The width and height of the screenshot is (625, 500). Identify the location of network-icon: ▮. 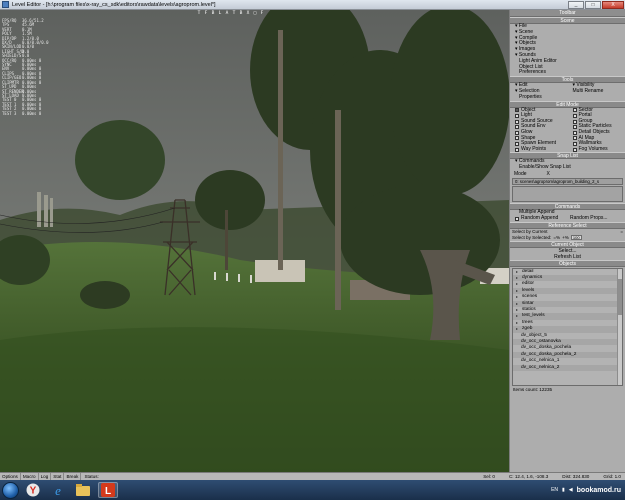
(563, 490).